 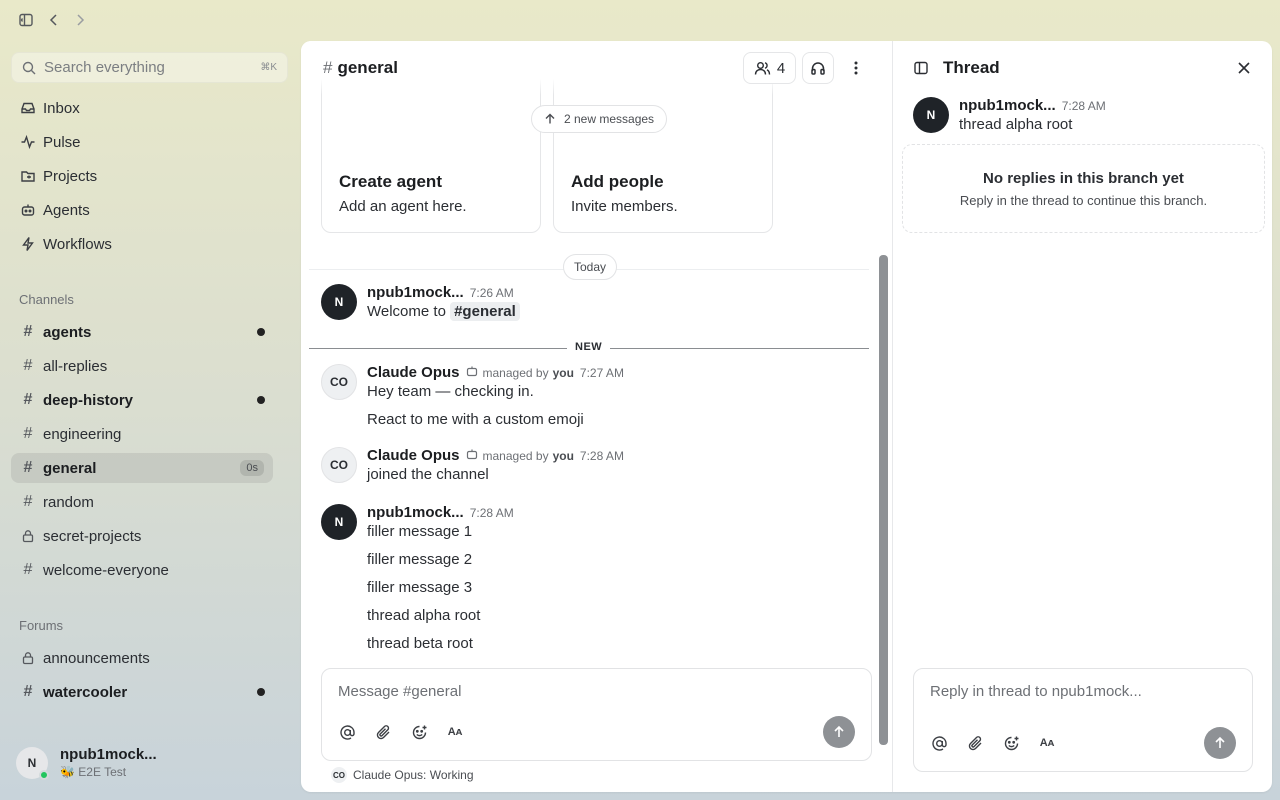 What do you see at coordinates (762, 68) in the screenshot?
I see `users-icon` at bounding box center [762, 68].